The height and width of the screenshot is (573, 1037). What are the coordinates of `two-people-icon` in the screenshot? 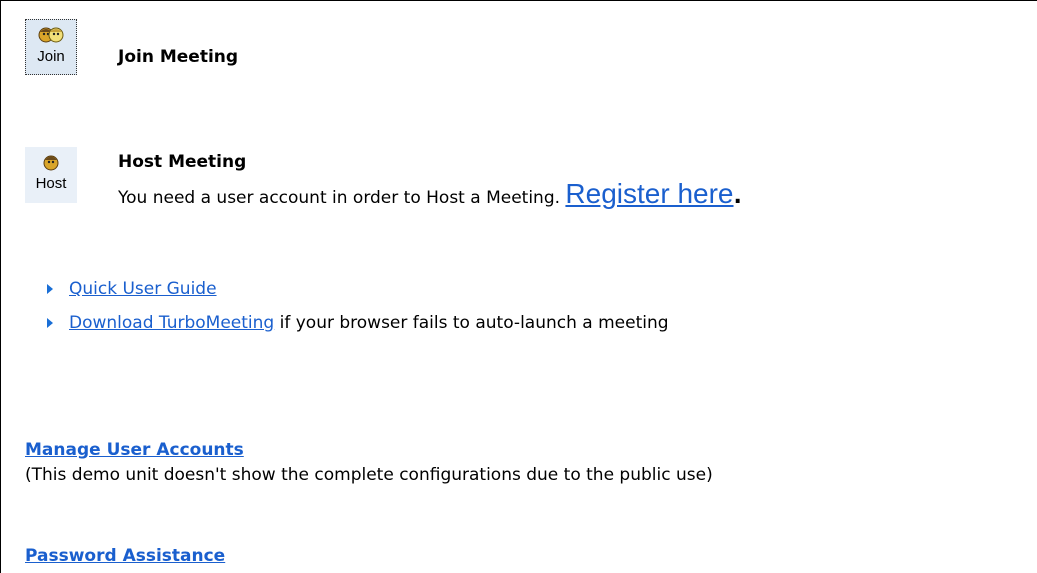 It's located at (51, 35).